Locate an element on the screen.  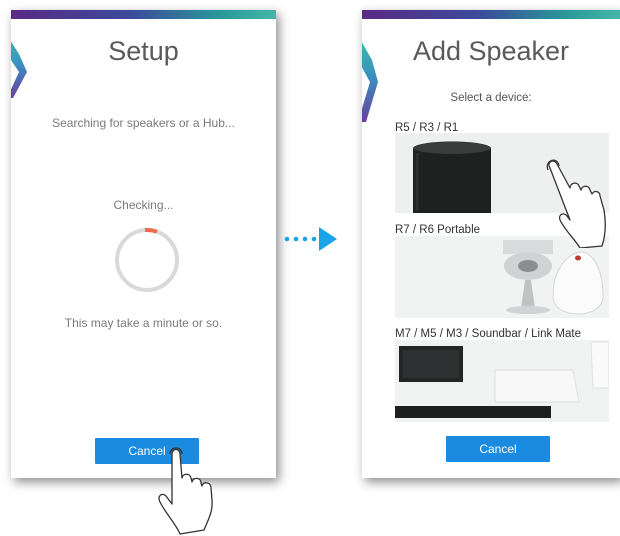
device-option-m-series is located at coordinates (502, 381).